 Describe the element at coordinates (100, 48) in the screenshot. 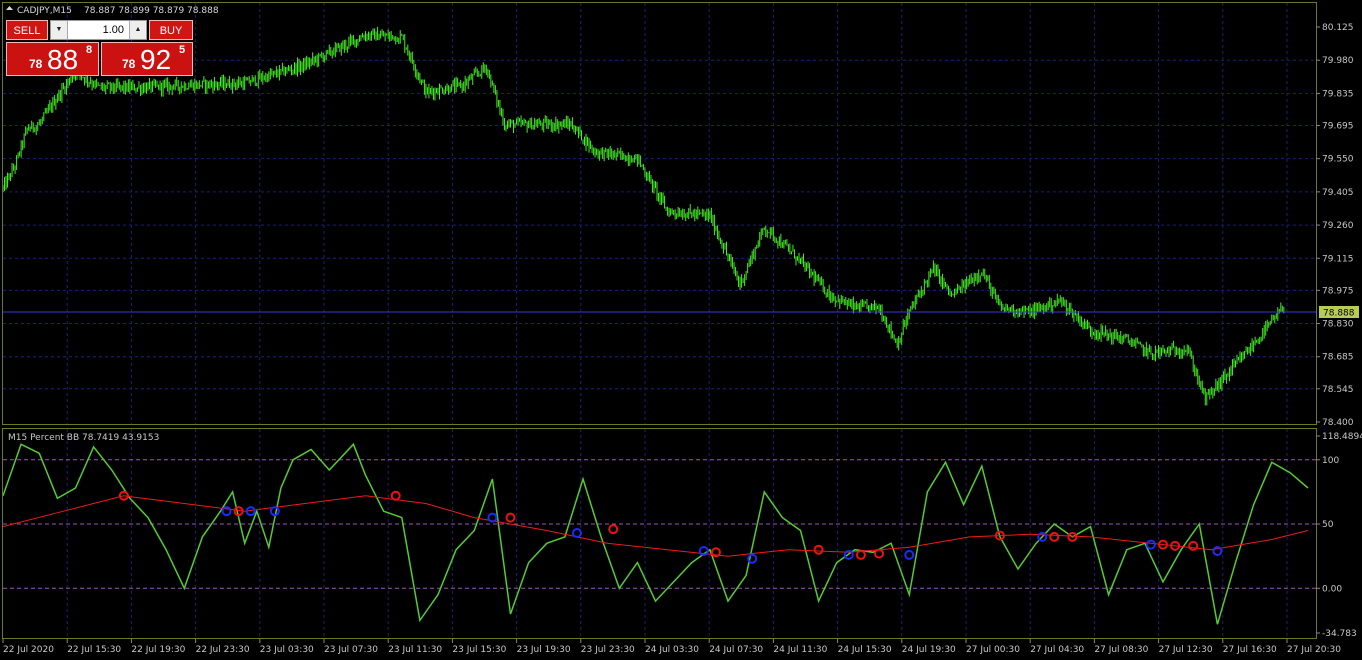

I see `one-click-trading-panel: SELL ▼ 1.00 ▲ BUY 78 88 8 78 92 5` at that location.